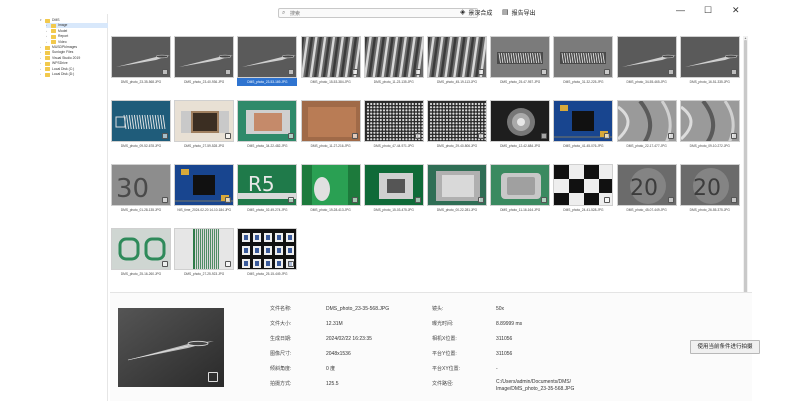 This screenshot has width=800, height=401. What do you see at coordinates (57, 74) in the screenshot?
I see `tree-item-local-disk-d-: › Local Disk (D:)` at bounding box center [57, 74].